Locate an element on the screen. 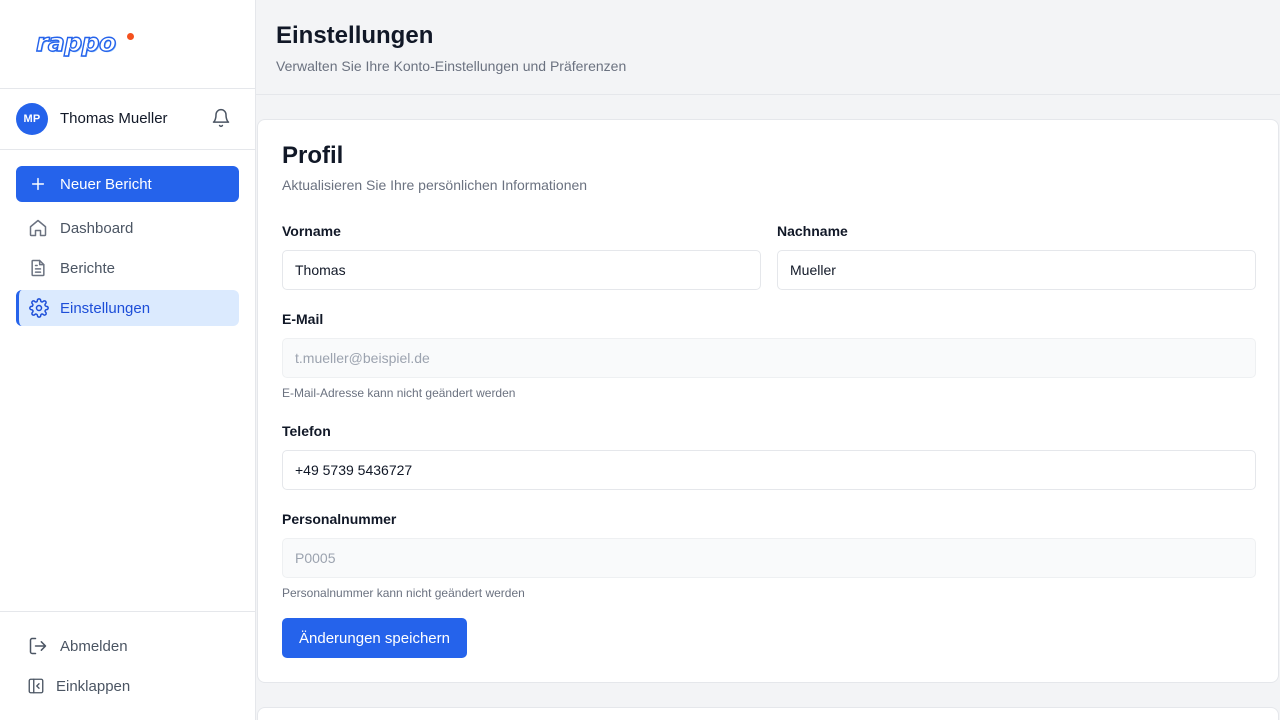 The image size is (1280, 720). logo-dot is located at coordinates (130, 36).